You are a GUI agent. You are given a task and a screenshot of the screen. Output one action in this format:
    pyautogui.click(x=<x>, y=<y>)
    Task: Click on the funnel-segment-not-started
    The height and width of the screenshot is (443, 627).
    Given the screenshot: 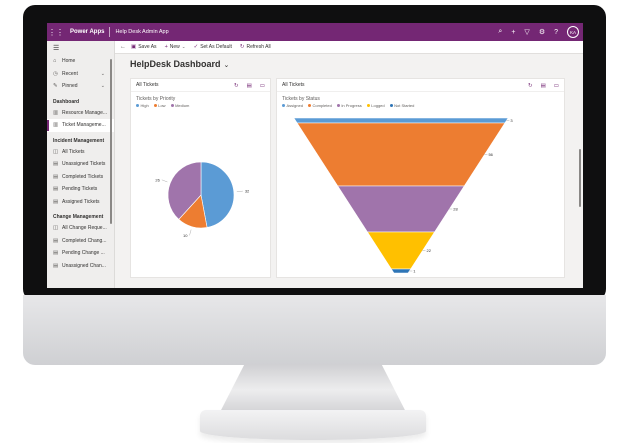 What is the action you would take?
    pyautogui.click(x=401, y=271)
    